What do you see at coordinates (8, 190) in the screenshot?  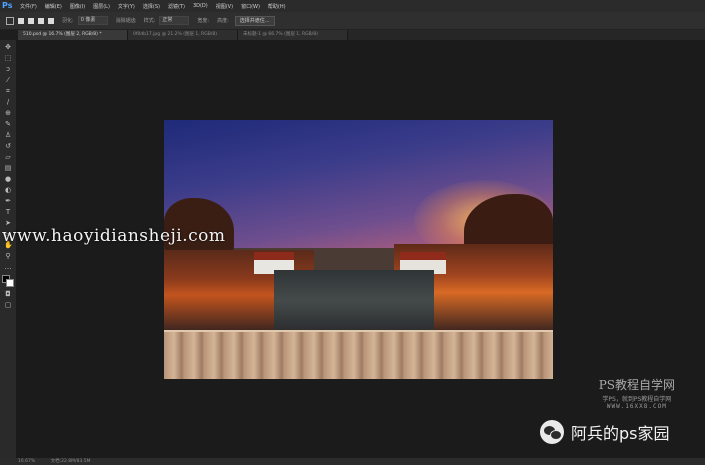 I see `dodge-icon: ◐` at bounding box center [8, 190].